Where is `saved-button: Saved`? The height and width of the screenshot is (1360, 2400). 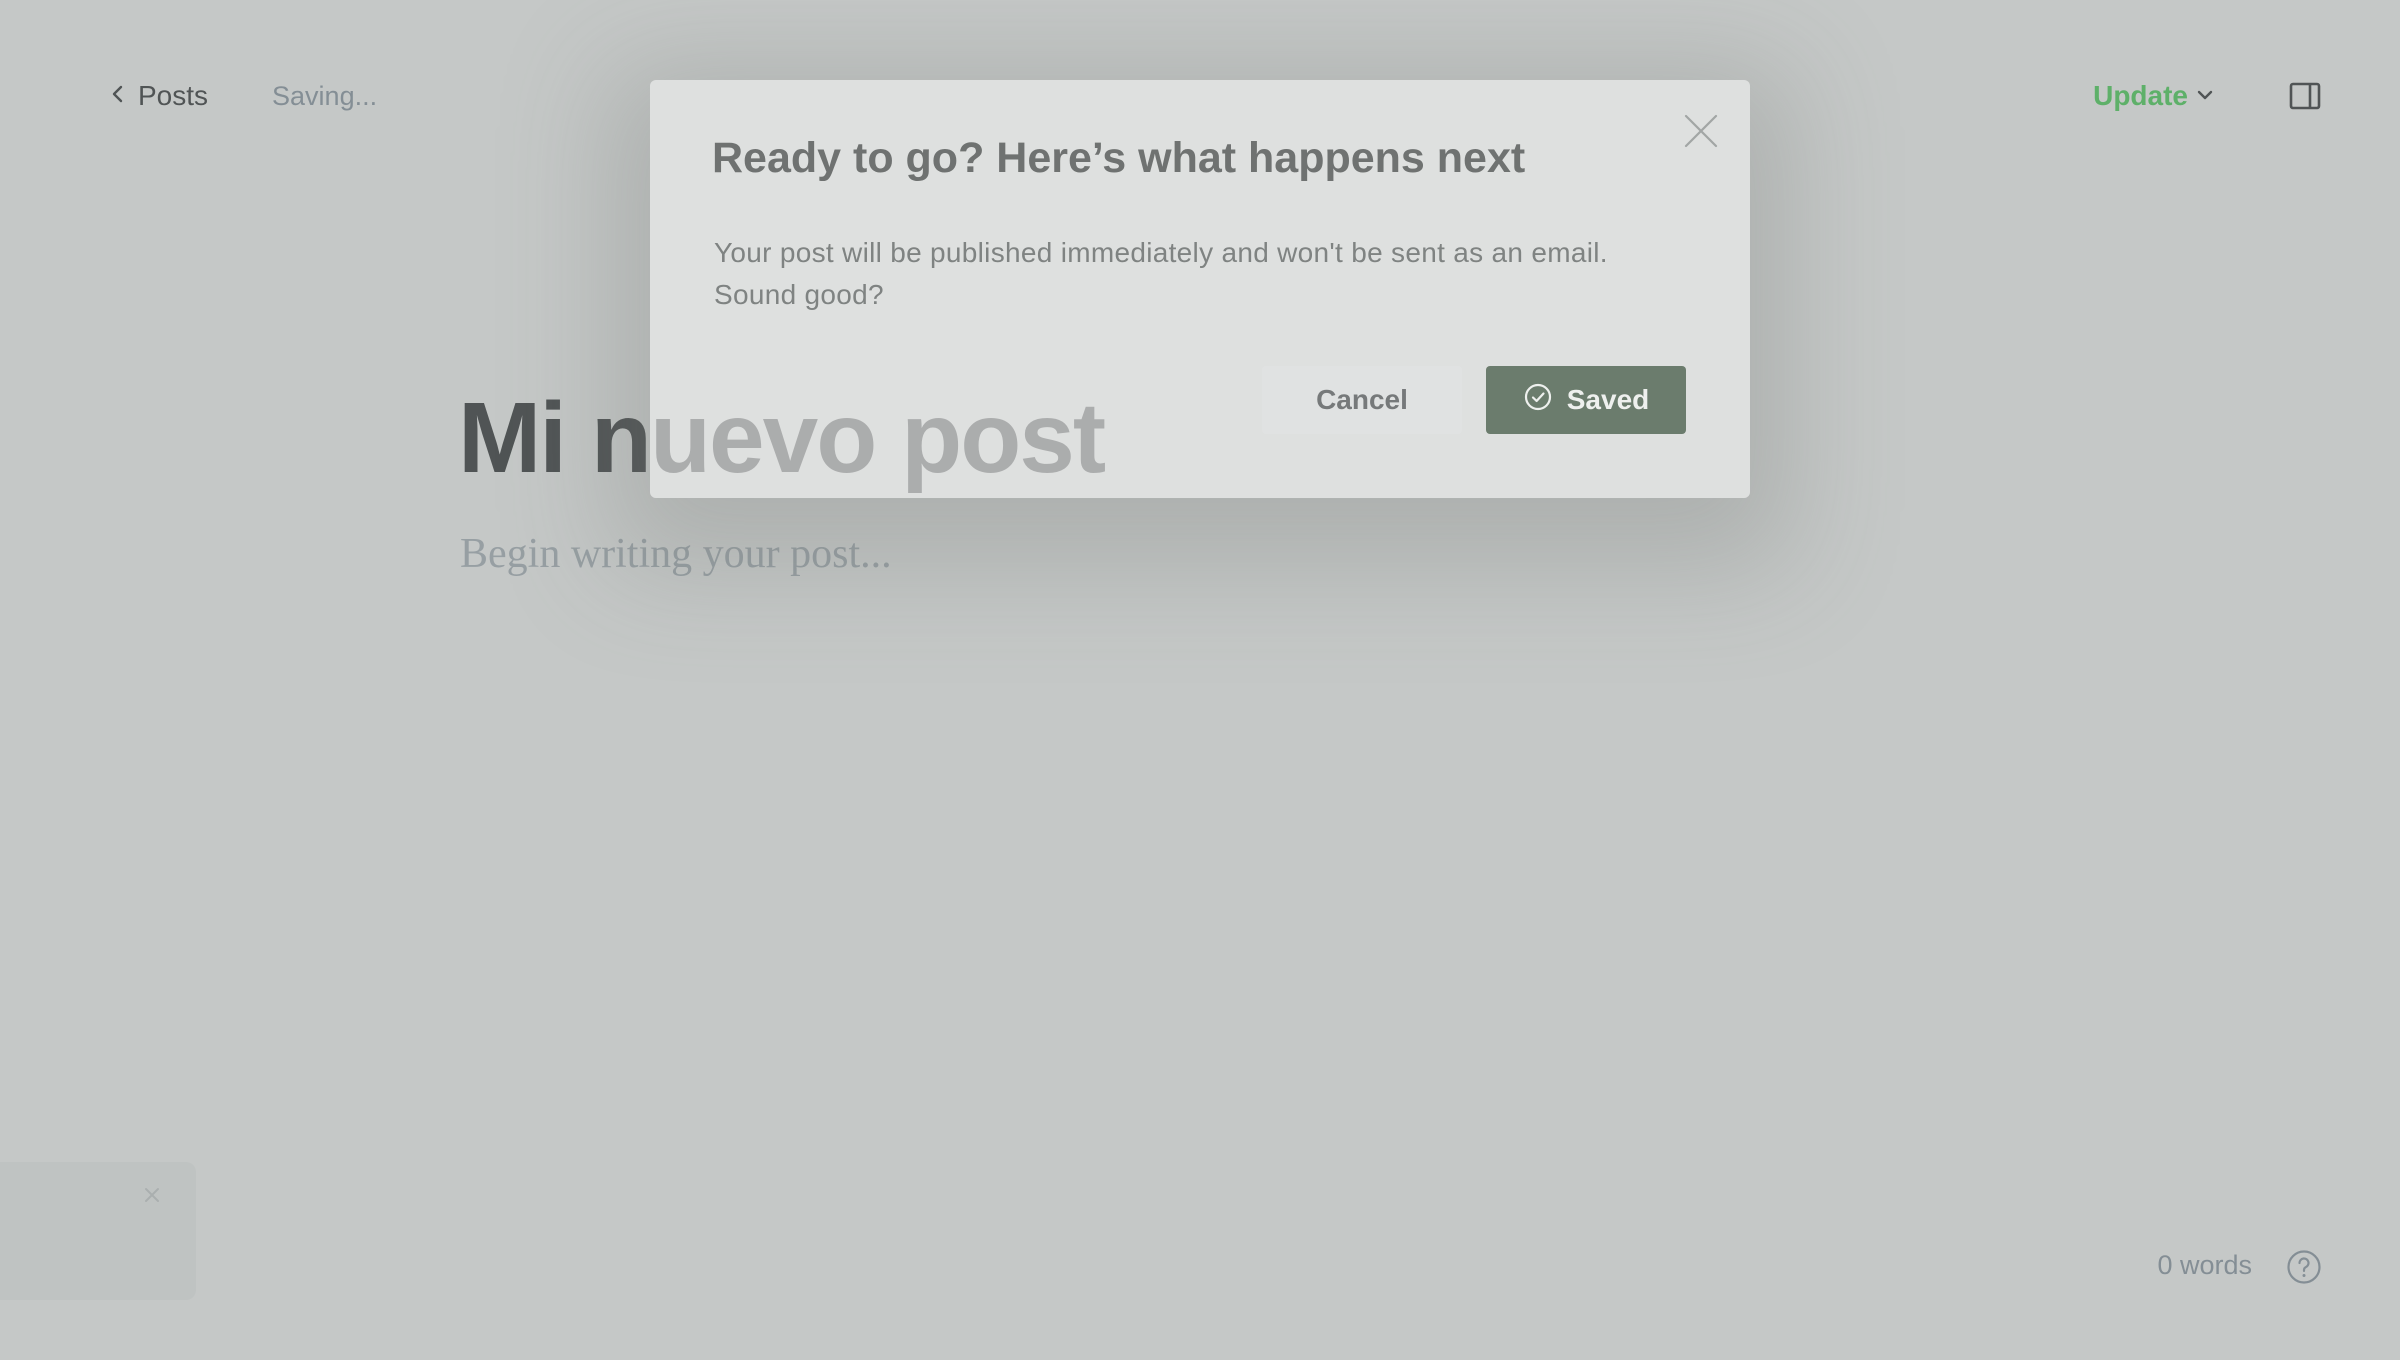 saved-button: Saved is located at coordinates (1586, 400).